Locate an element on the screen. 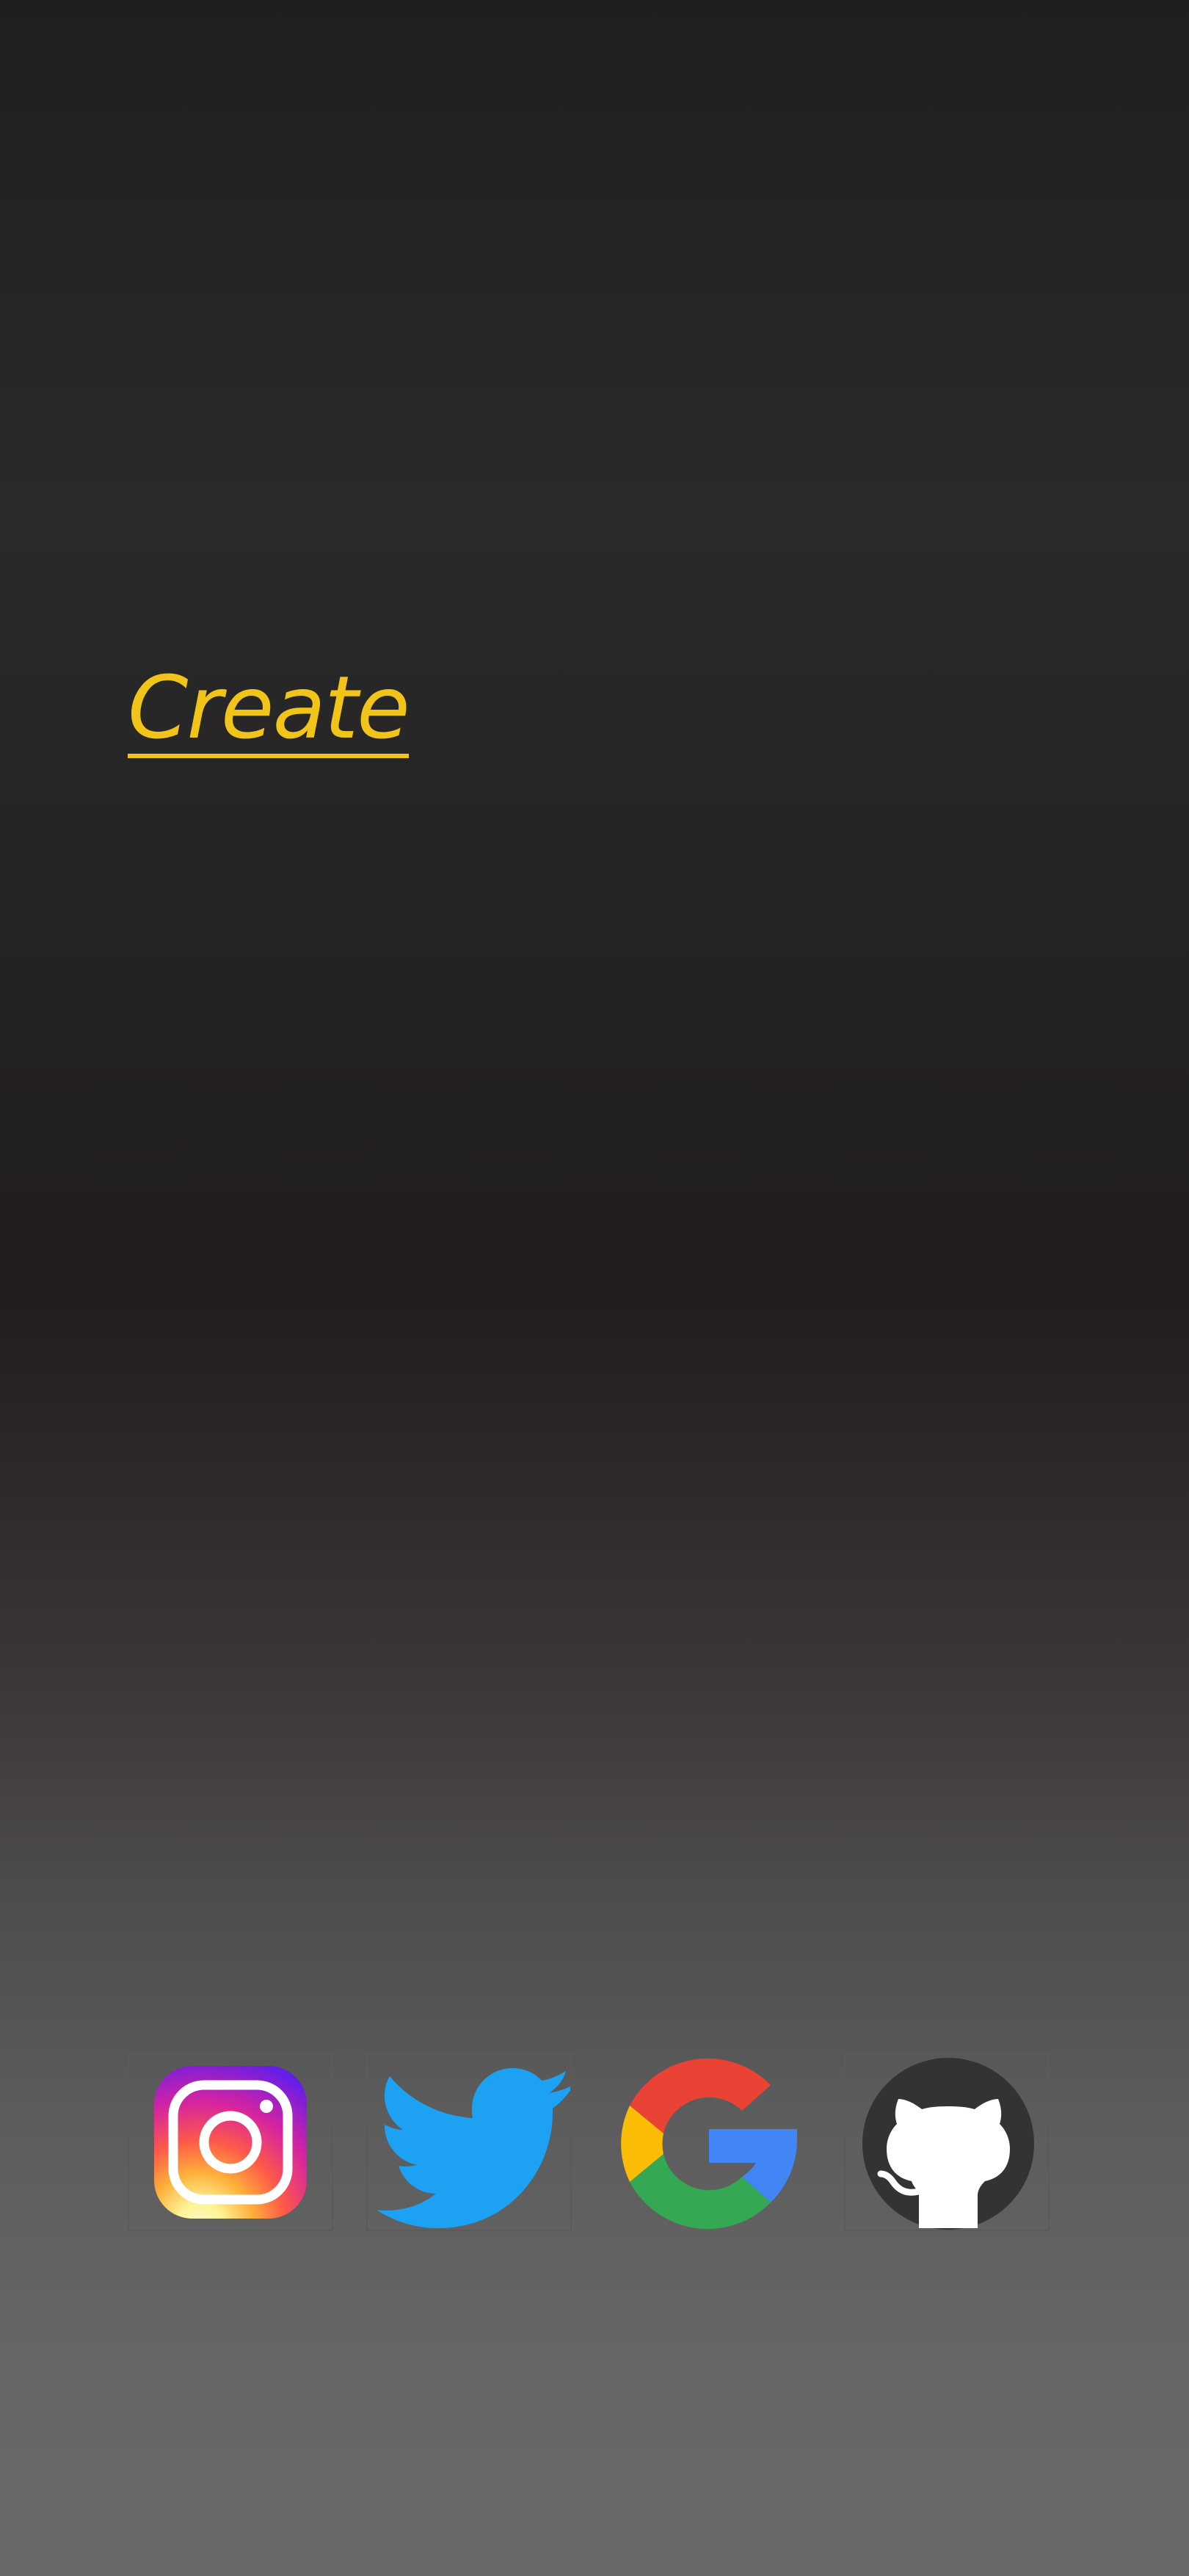  google-button is located at coordinates (707, 2142).